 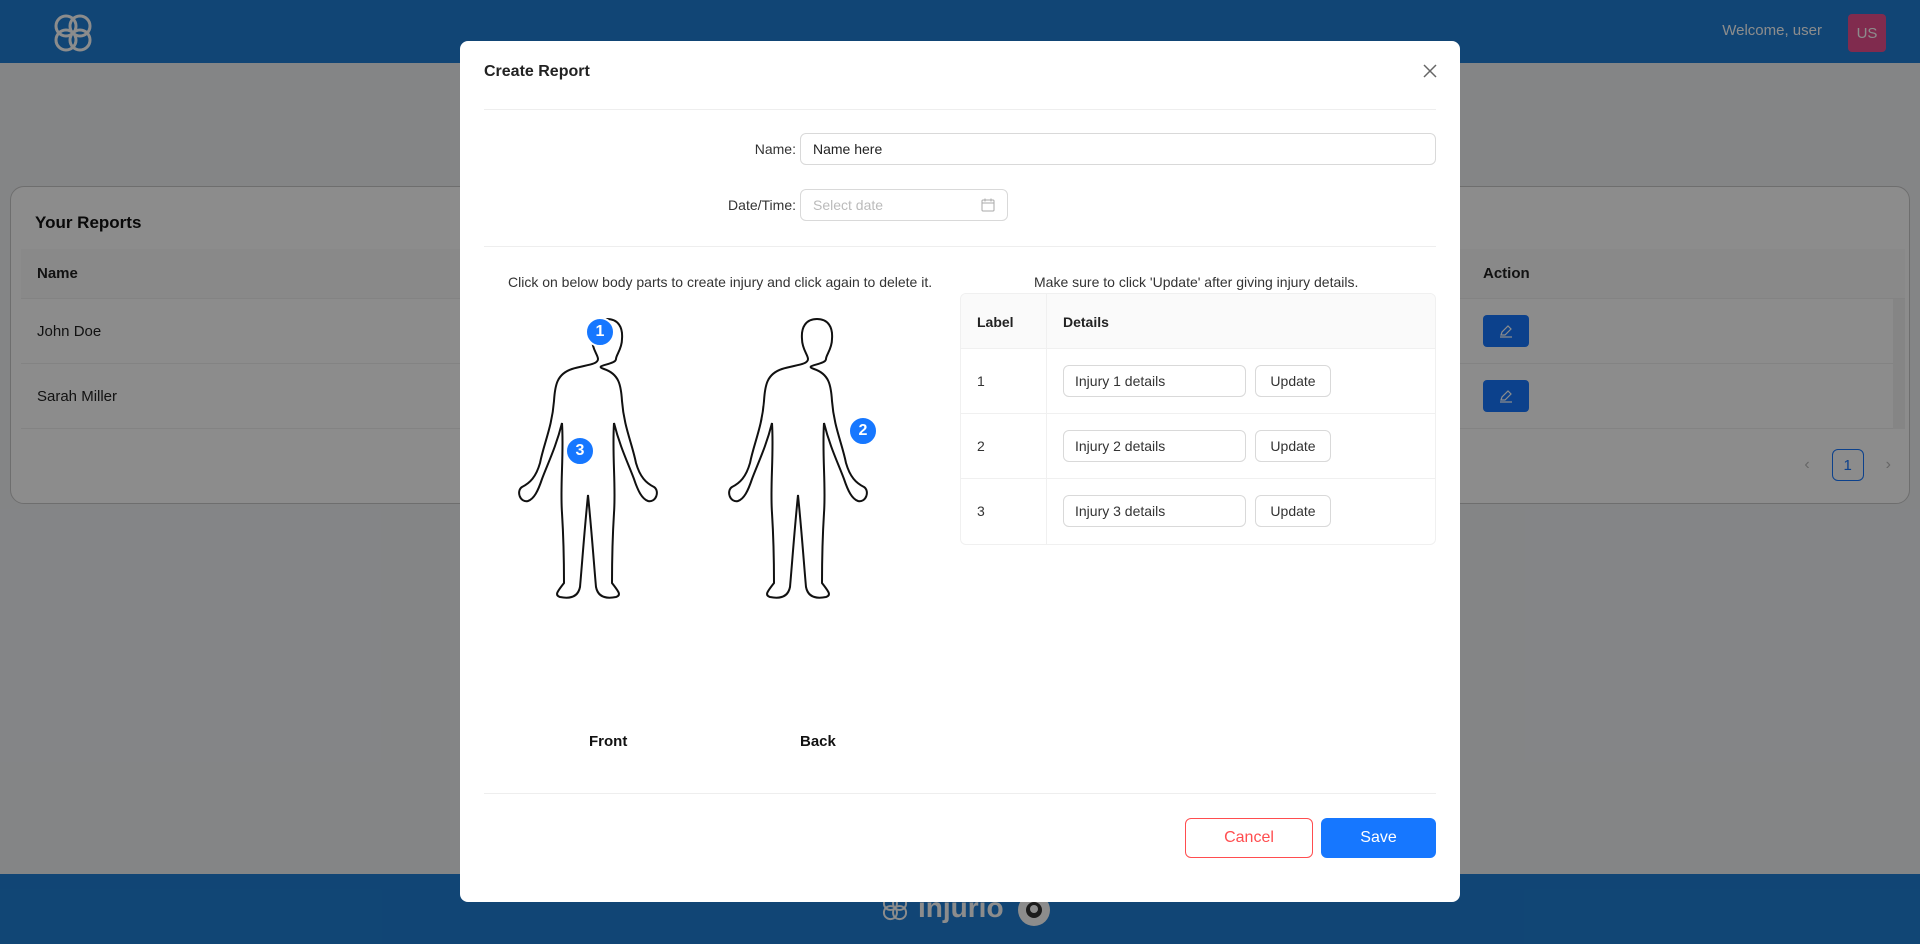 What do you see at coordinates (537, 71) in the screenshot?
I see `modal-title: Create Report` at bounding box center [537, 71].